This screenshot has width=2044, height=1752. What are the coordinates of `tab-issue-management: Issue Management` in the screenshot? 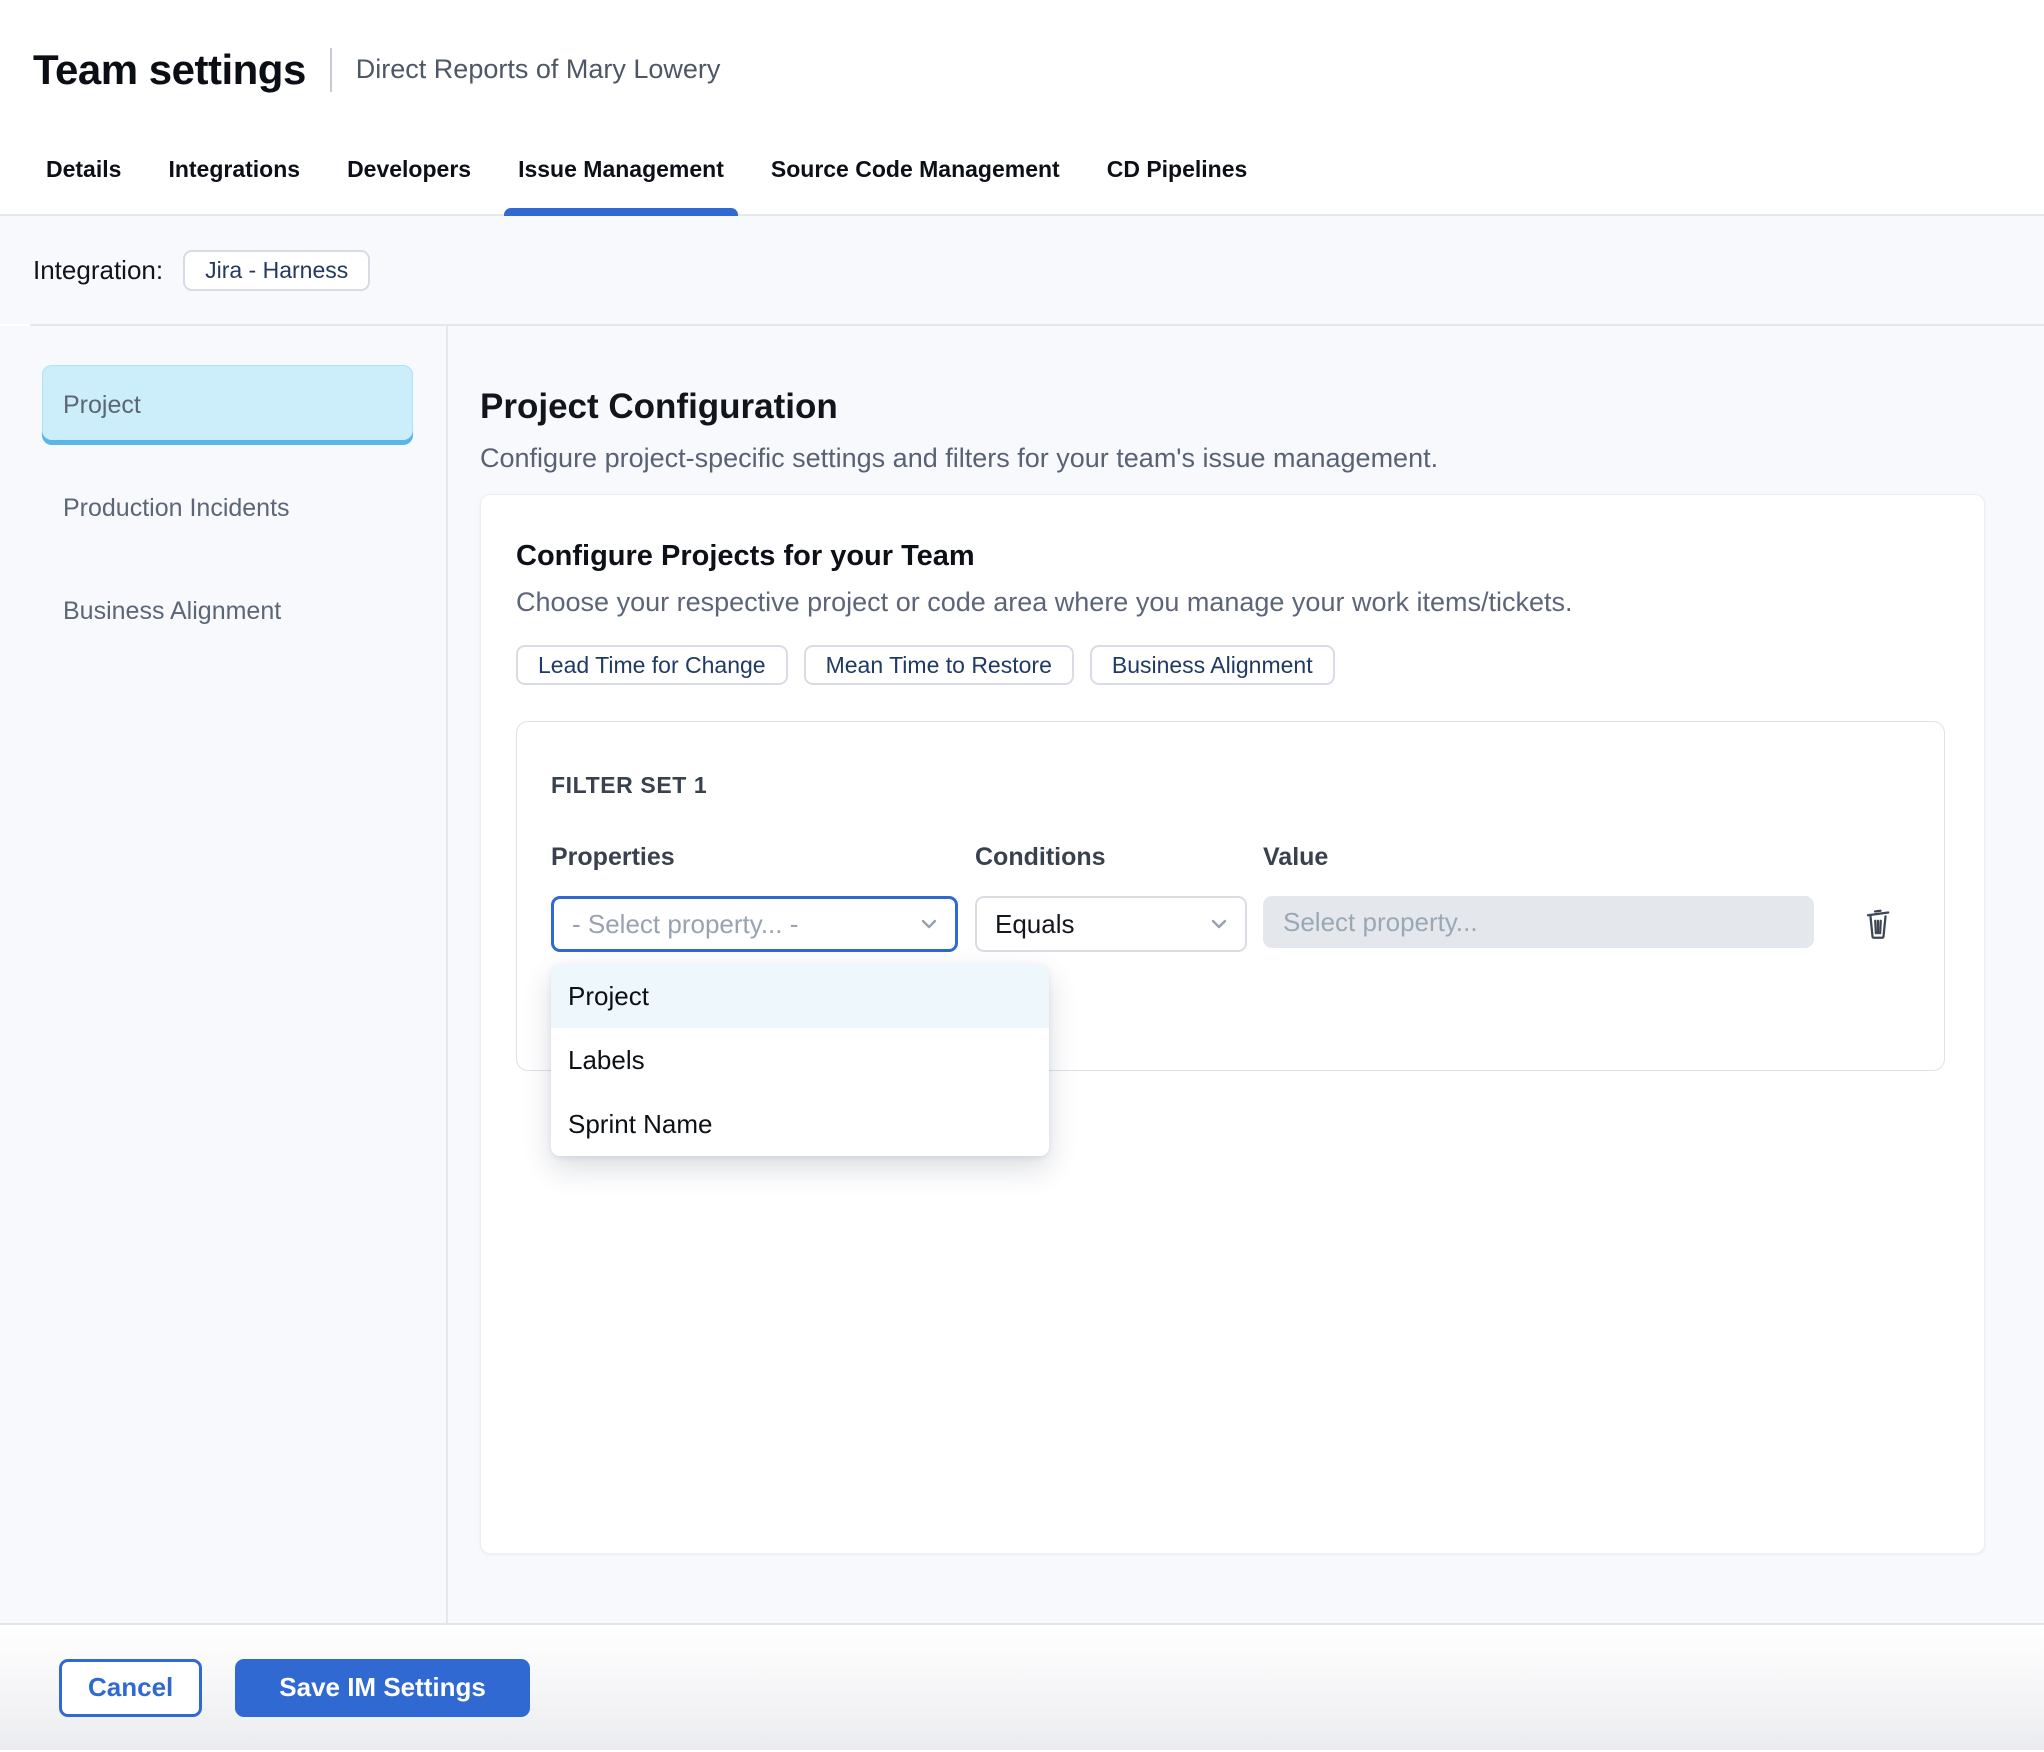 It's located at (621, 170).